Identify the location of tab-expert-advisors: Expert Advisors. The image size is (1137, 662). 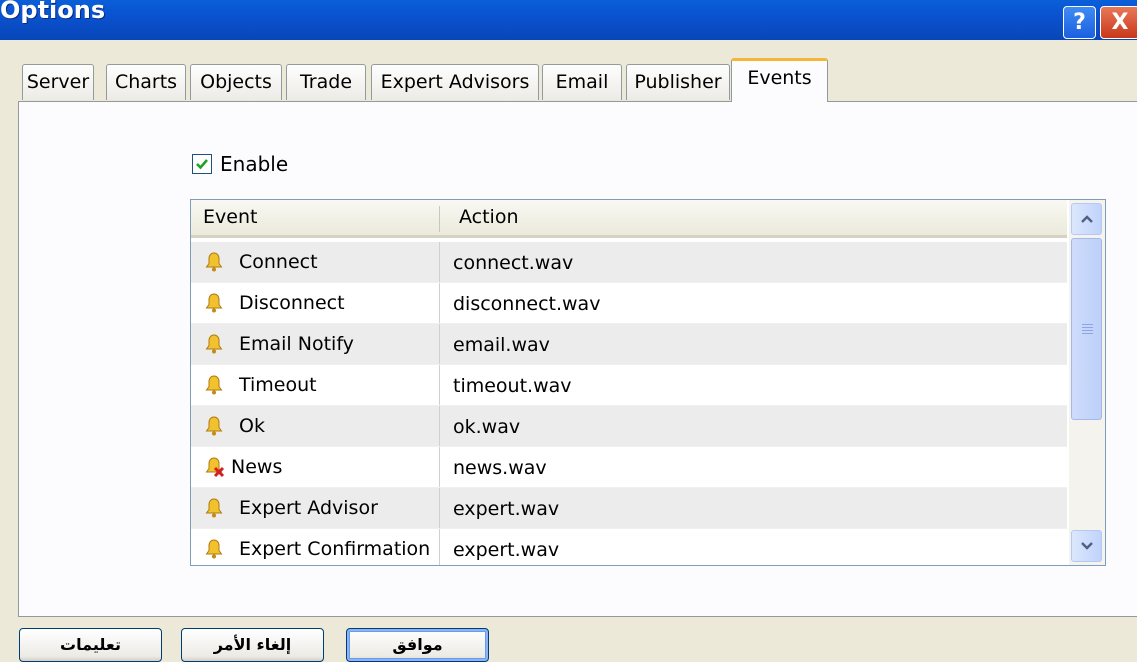
(455, 82).